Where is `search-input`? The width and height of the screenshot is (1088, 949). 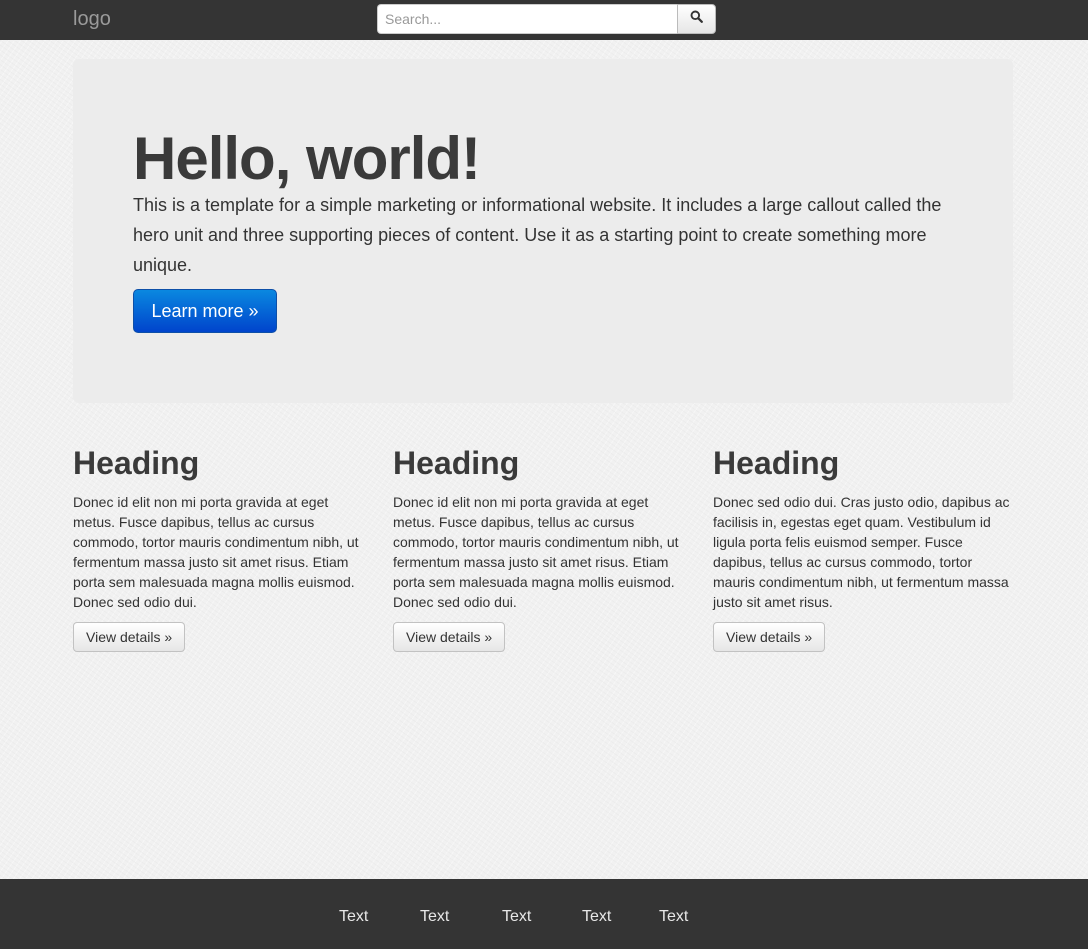
search-input is located at coordinates (527, 19).